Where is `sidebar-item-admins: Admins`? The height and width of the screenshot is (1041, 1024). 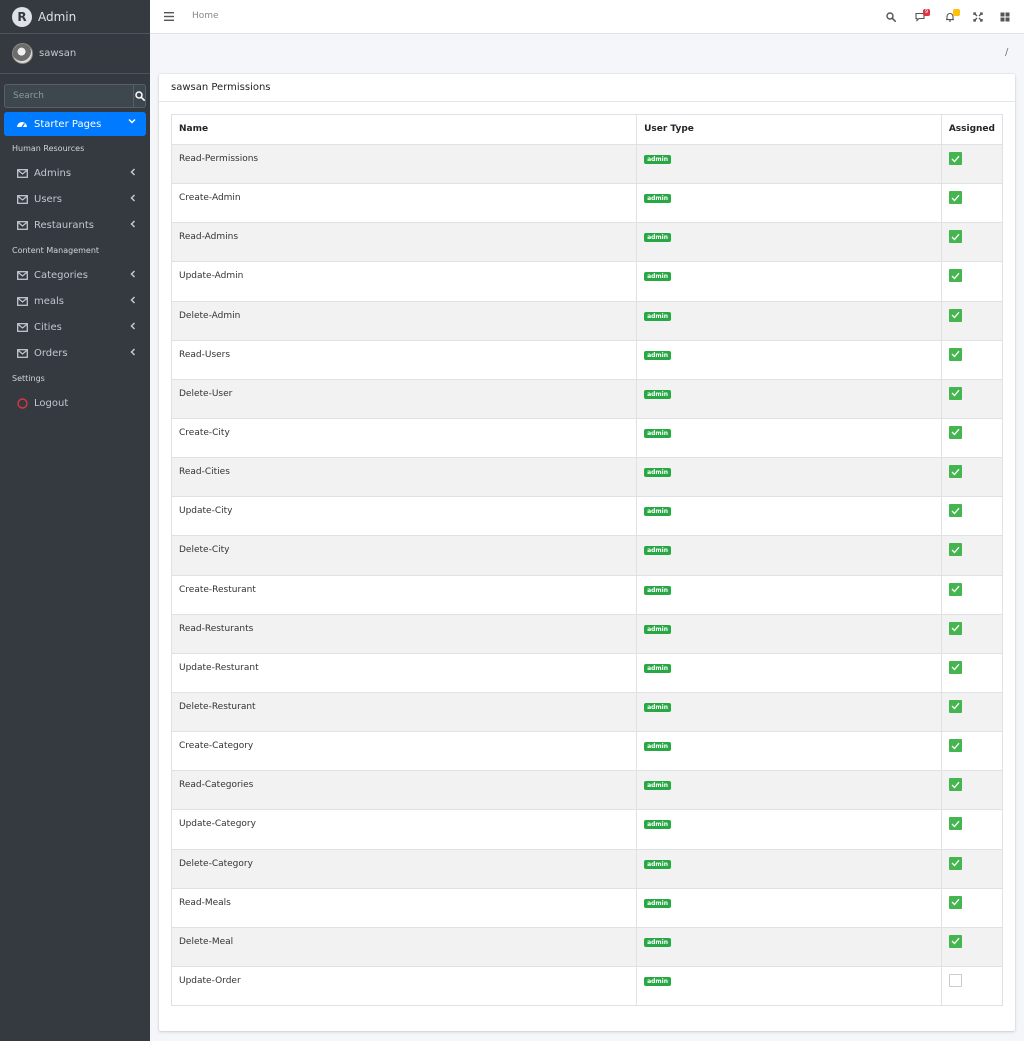 sidebar-item-admins: Admins is located at coordinates (75, 173).